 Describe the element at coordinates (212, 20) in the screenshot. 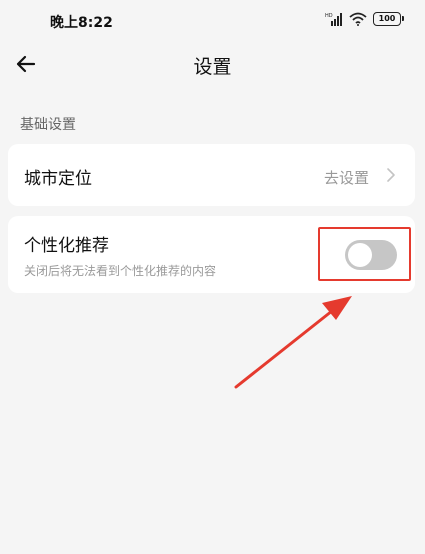

I see `status-bar: 晚上8:22 HD 100` at that location.